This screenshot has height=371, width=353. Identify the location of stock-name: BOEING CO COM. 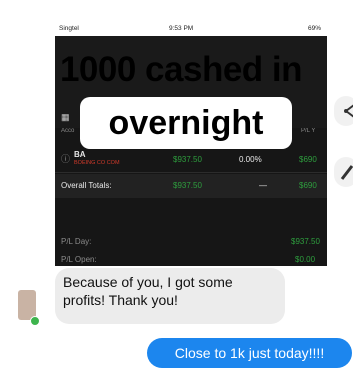
(97, 163).